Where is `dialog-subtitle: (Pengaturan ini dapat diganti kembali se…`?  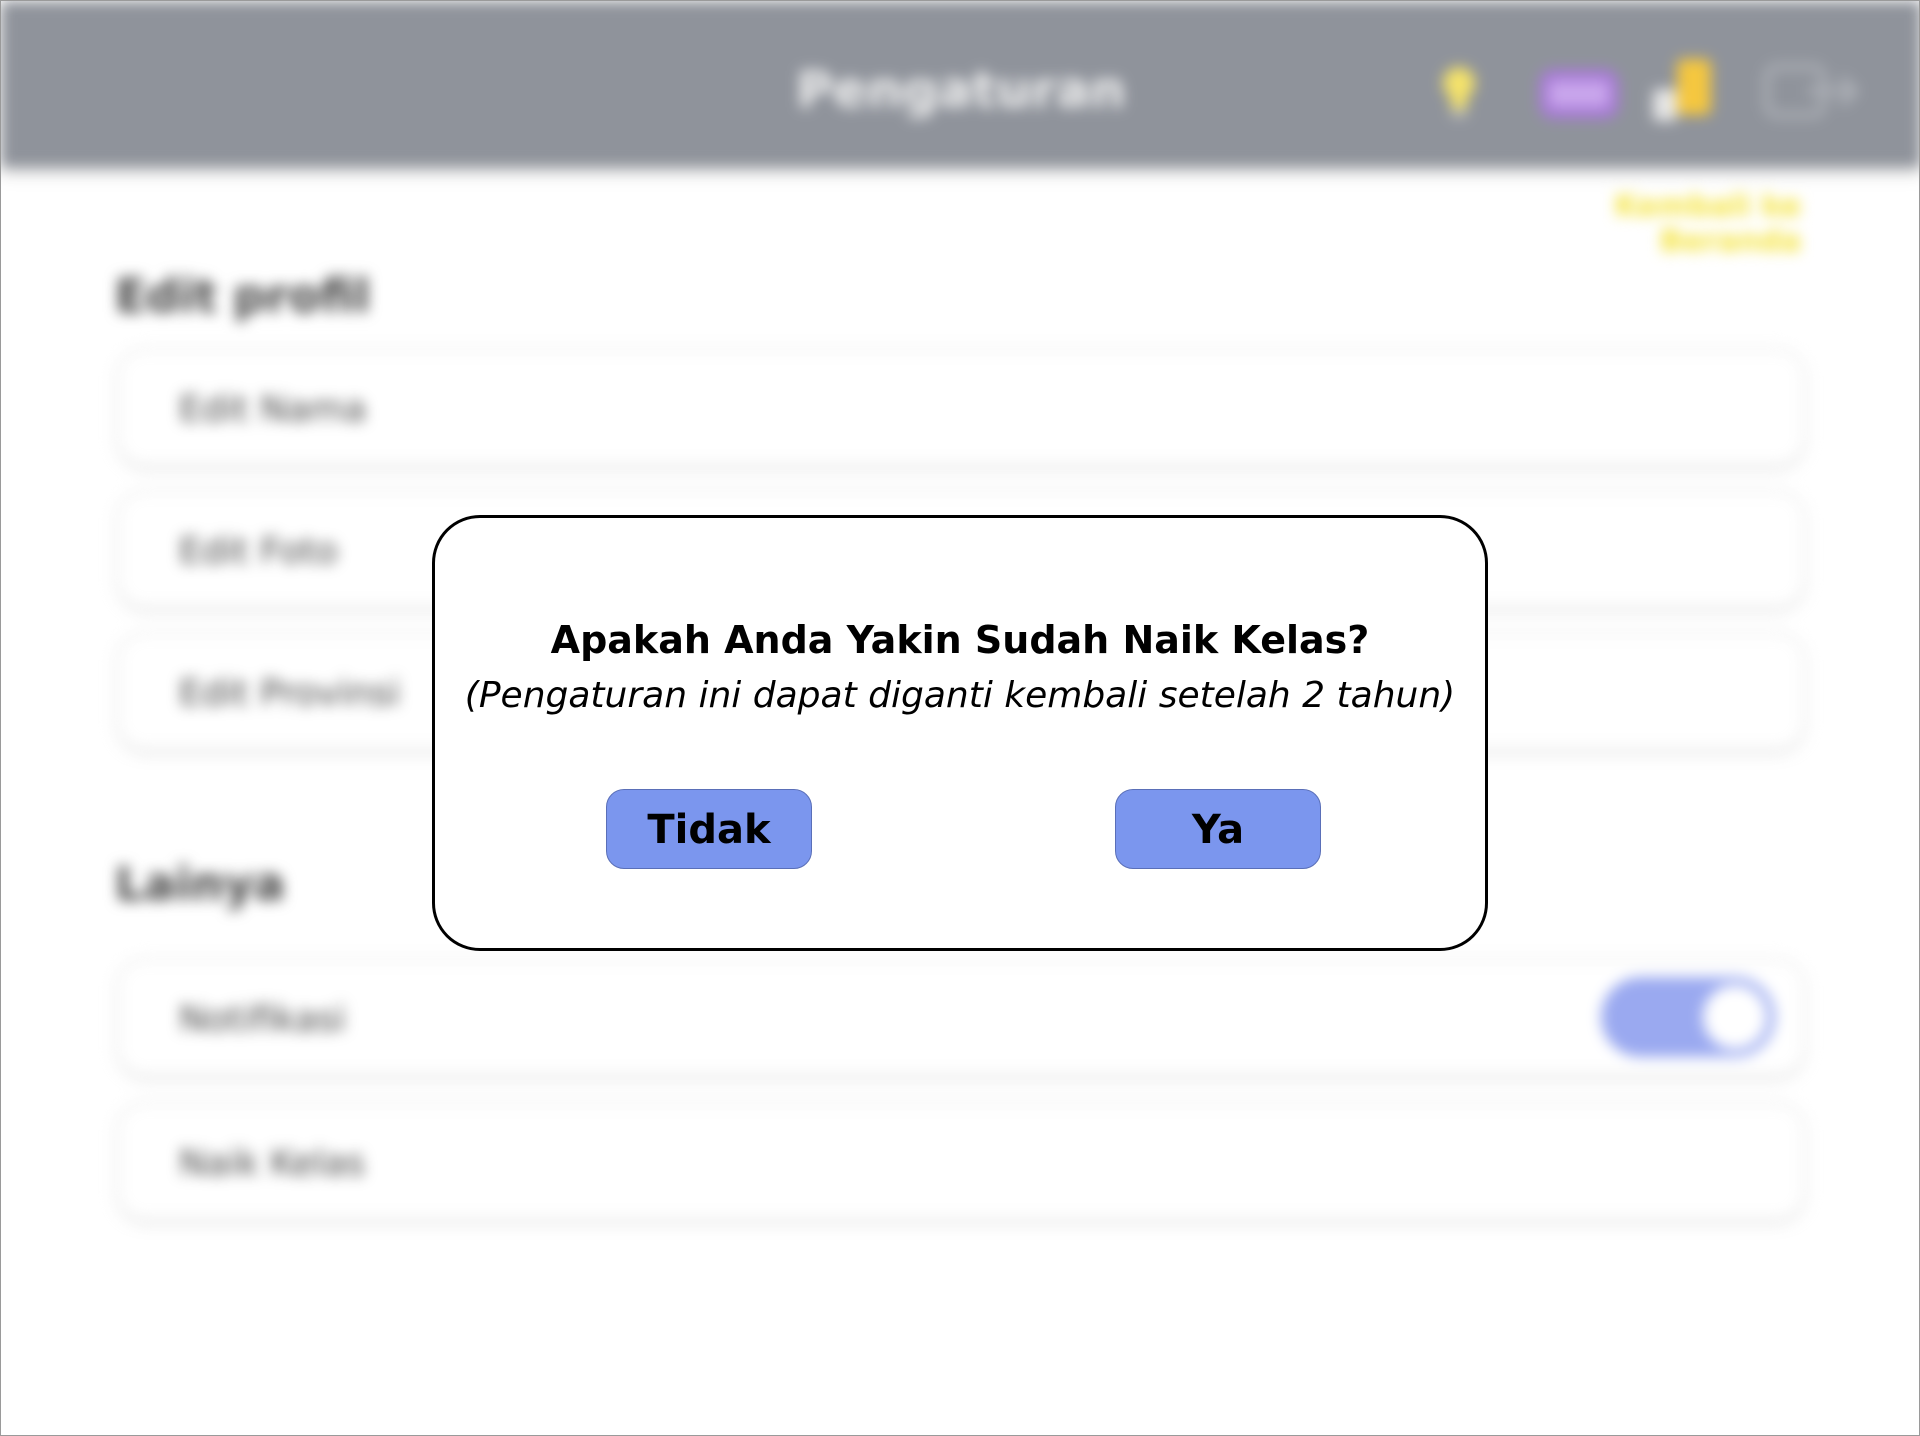 dialog-subtitle: (Pengaturan ini dapat diganti kembali se… is located at coordinates (960, 695).